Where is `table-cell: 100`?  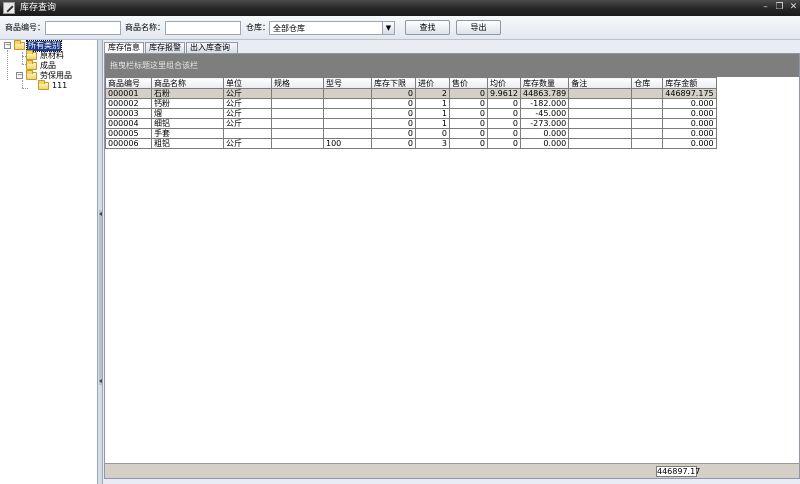 table-cell: 100 is located at coordinates (347, 143).